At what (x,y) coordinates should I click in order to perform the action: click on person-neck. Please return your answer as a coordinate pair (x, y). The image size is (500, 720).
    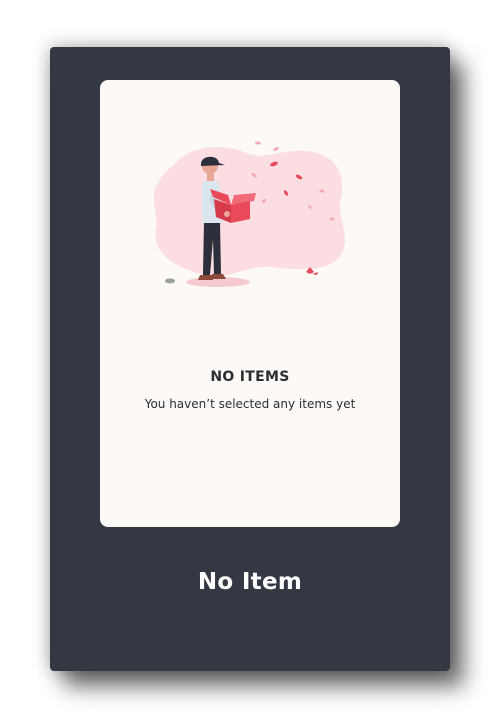
    Looking at the image, I should click on (210, 177).